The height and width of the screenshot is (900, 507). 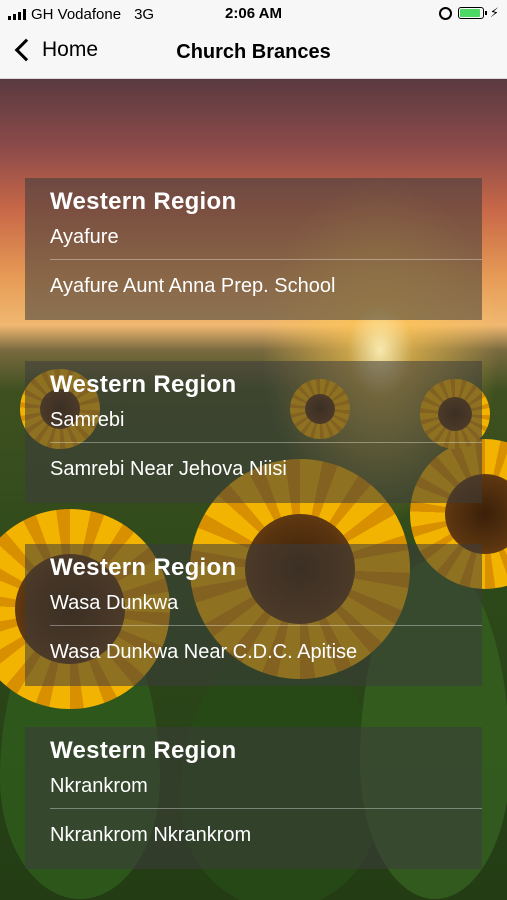 What do you see at coordinates (84, 237) in the screenshot?
I see `branch-town: Ayafure` at bounding box center [84, 237].